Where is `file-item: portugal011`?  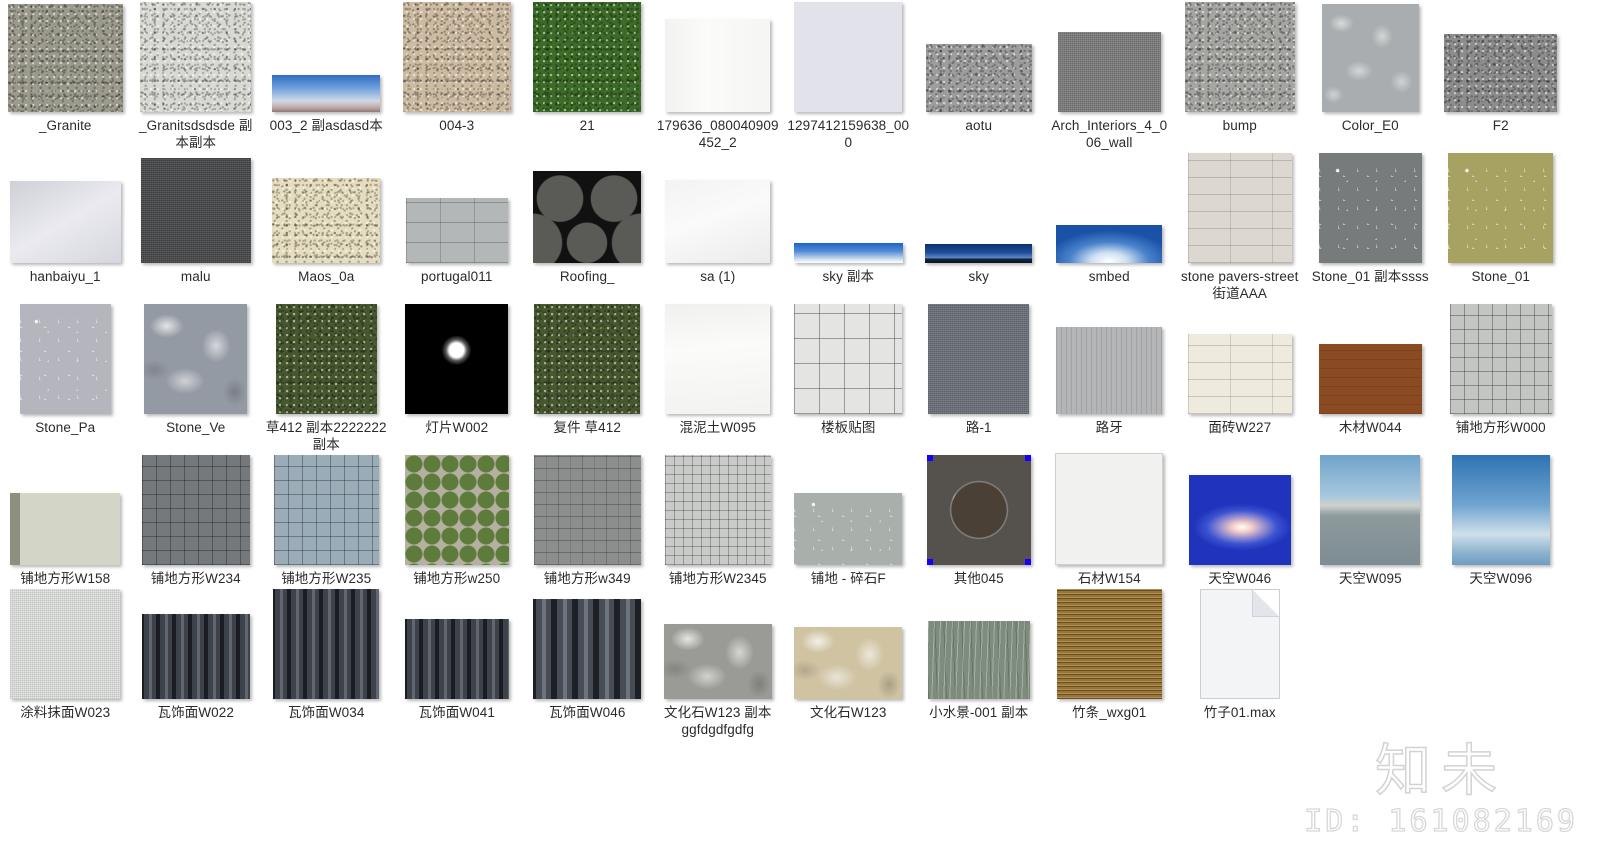
file-item: portugal011 is located at coordinates (457, 218).